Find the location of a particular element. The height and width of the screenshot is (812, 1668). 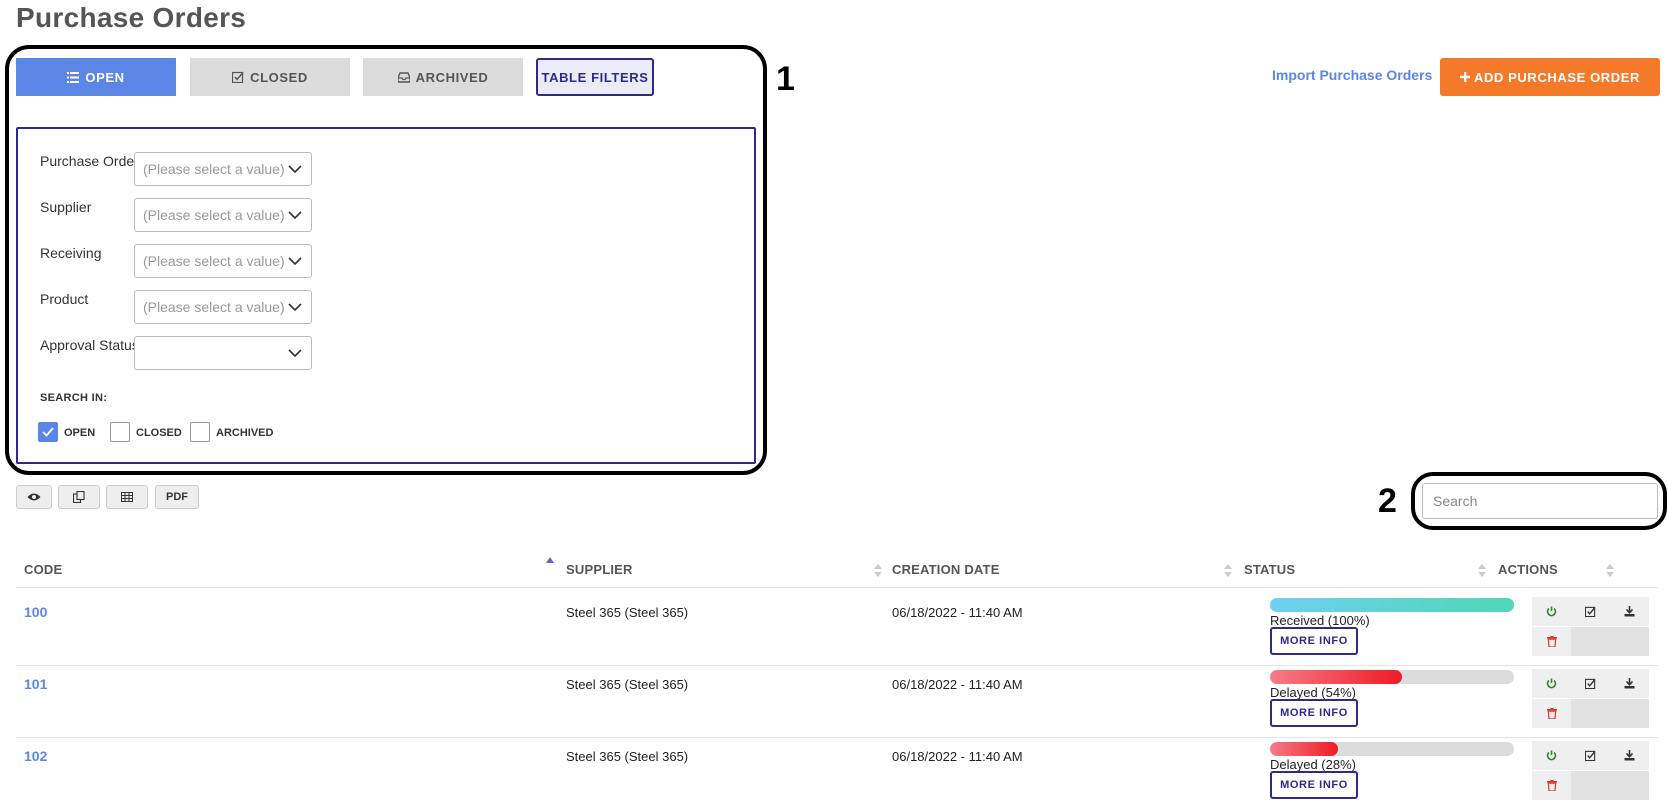

column-header-supplier: SUPPLIER is located at coordinates (599, 569).